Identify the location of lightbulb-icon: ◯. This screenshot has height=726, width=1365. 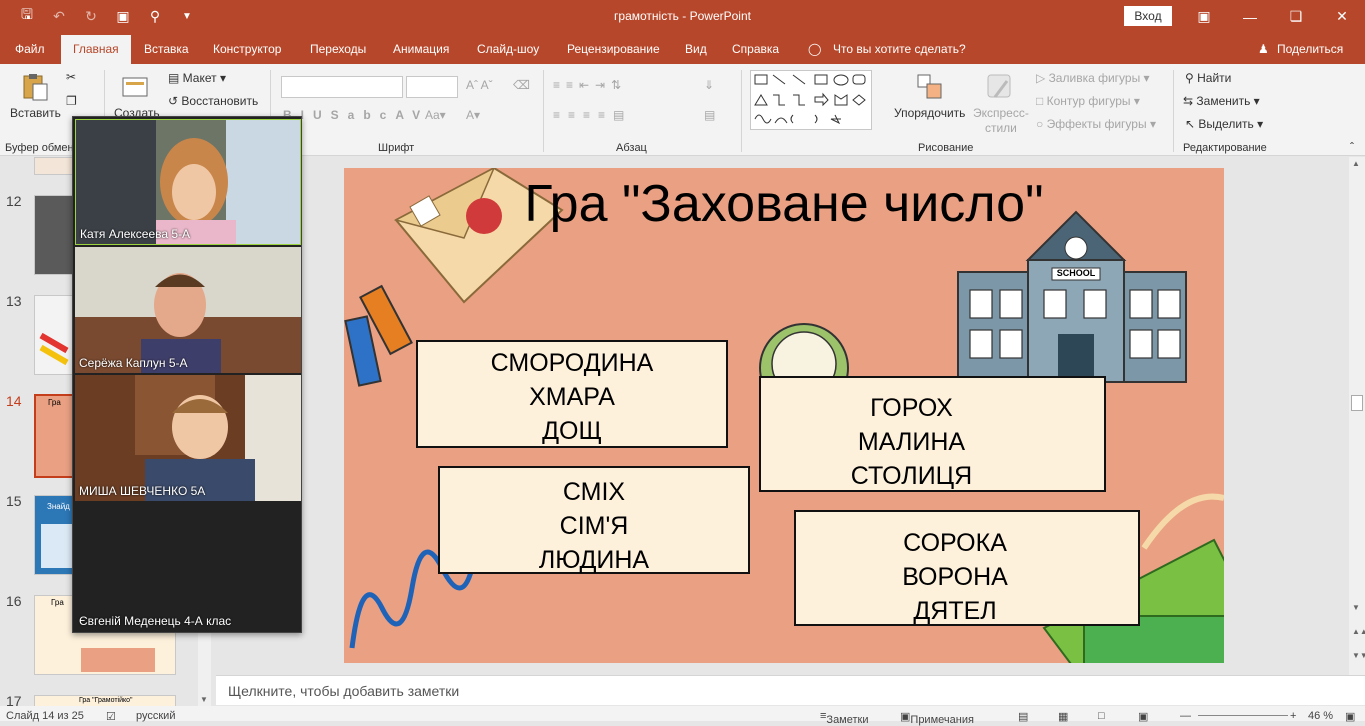
(815, 49).